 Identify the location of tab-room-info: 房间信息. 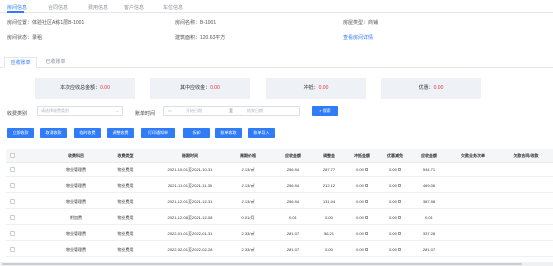
(17, 7).